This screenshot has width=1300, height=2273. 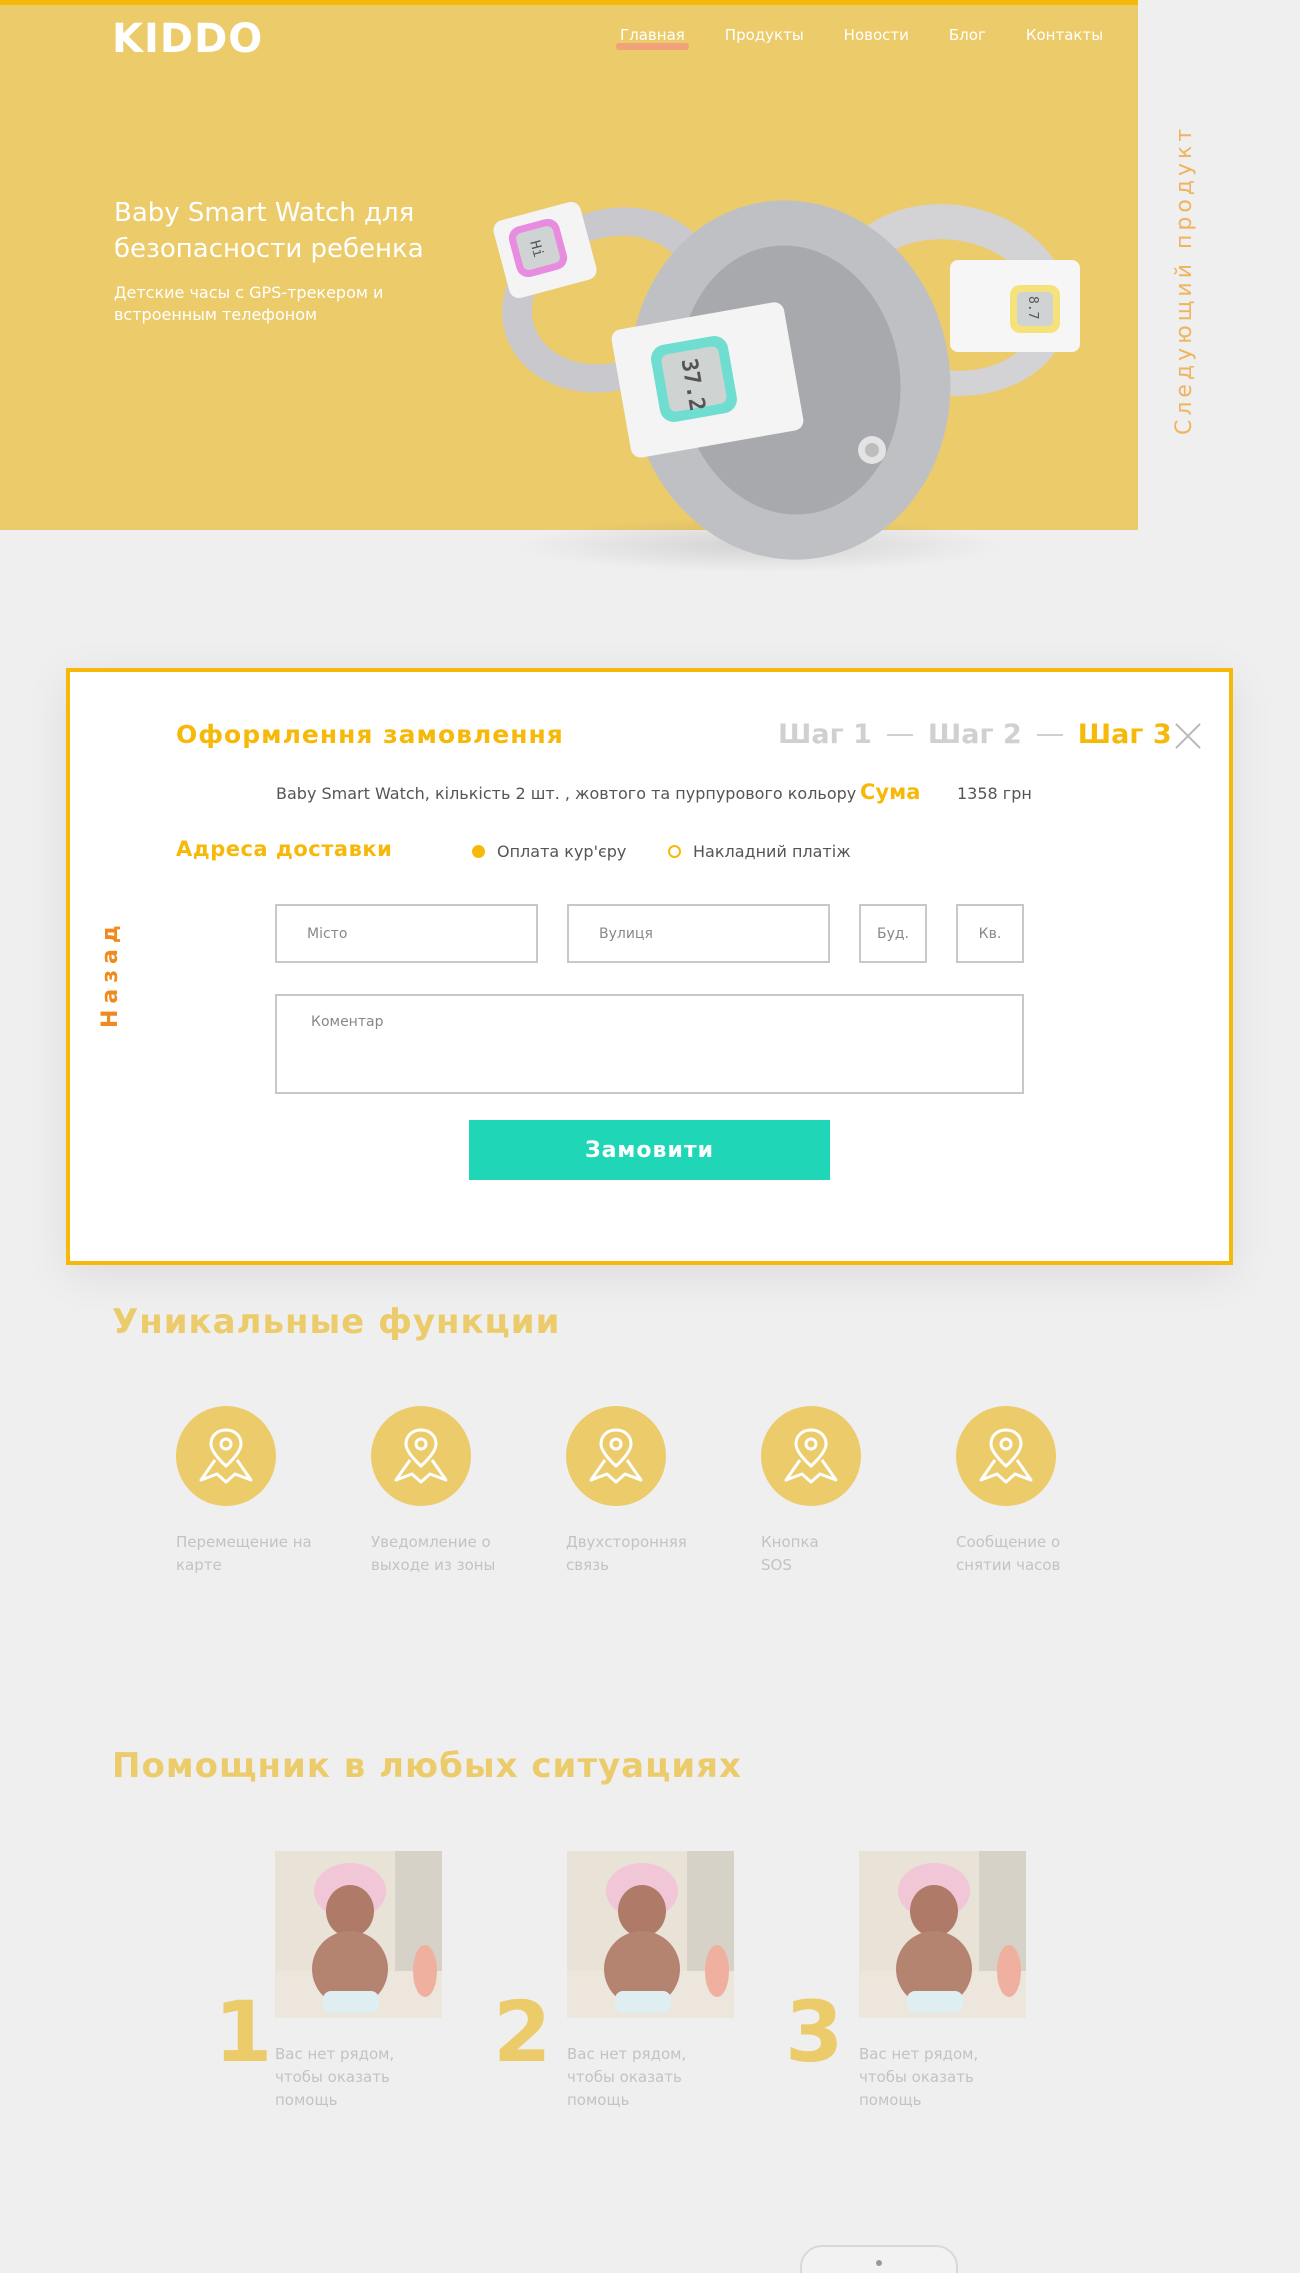 What do you see at coordinates (1188, 736) in the screenshot?
I see `close-icon` at bounding box center [1188, 736].